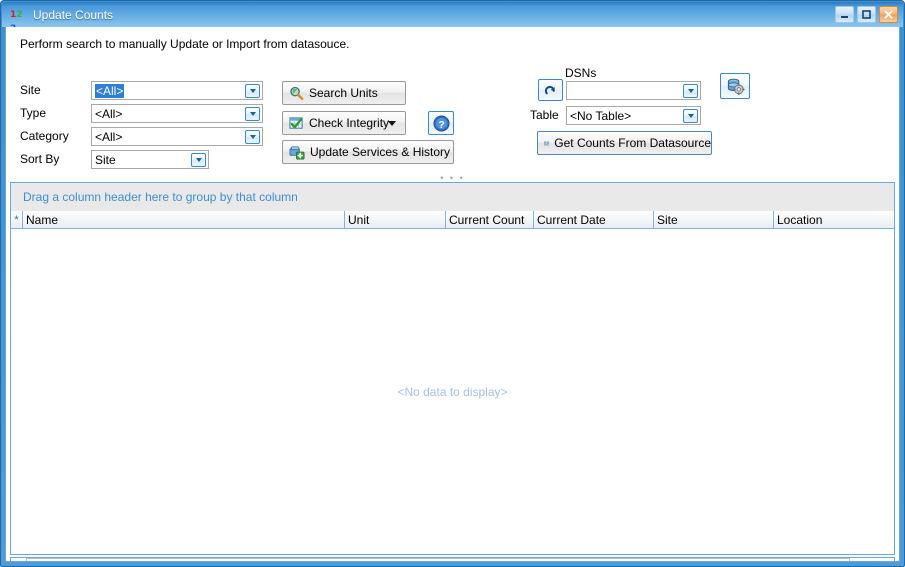 The width and height of the screenshot is (905, 567). I want to click on maximize-icon, so click(866, 14).